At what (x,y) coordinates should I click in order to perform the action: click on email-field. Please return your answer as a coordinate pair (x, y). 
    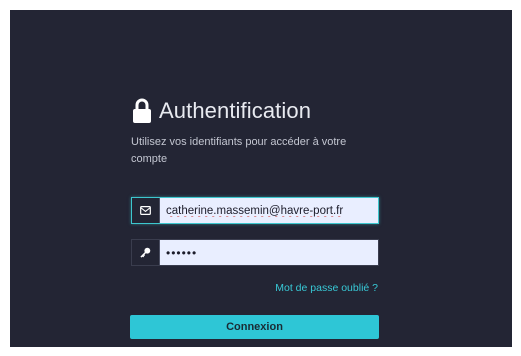
    Looking at the image, I should click on (255, 210).